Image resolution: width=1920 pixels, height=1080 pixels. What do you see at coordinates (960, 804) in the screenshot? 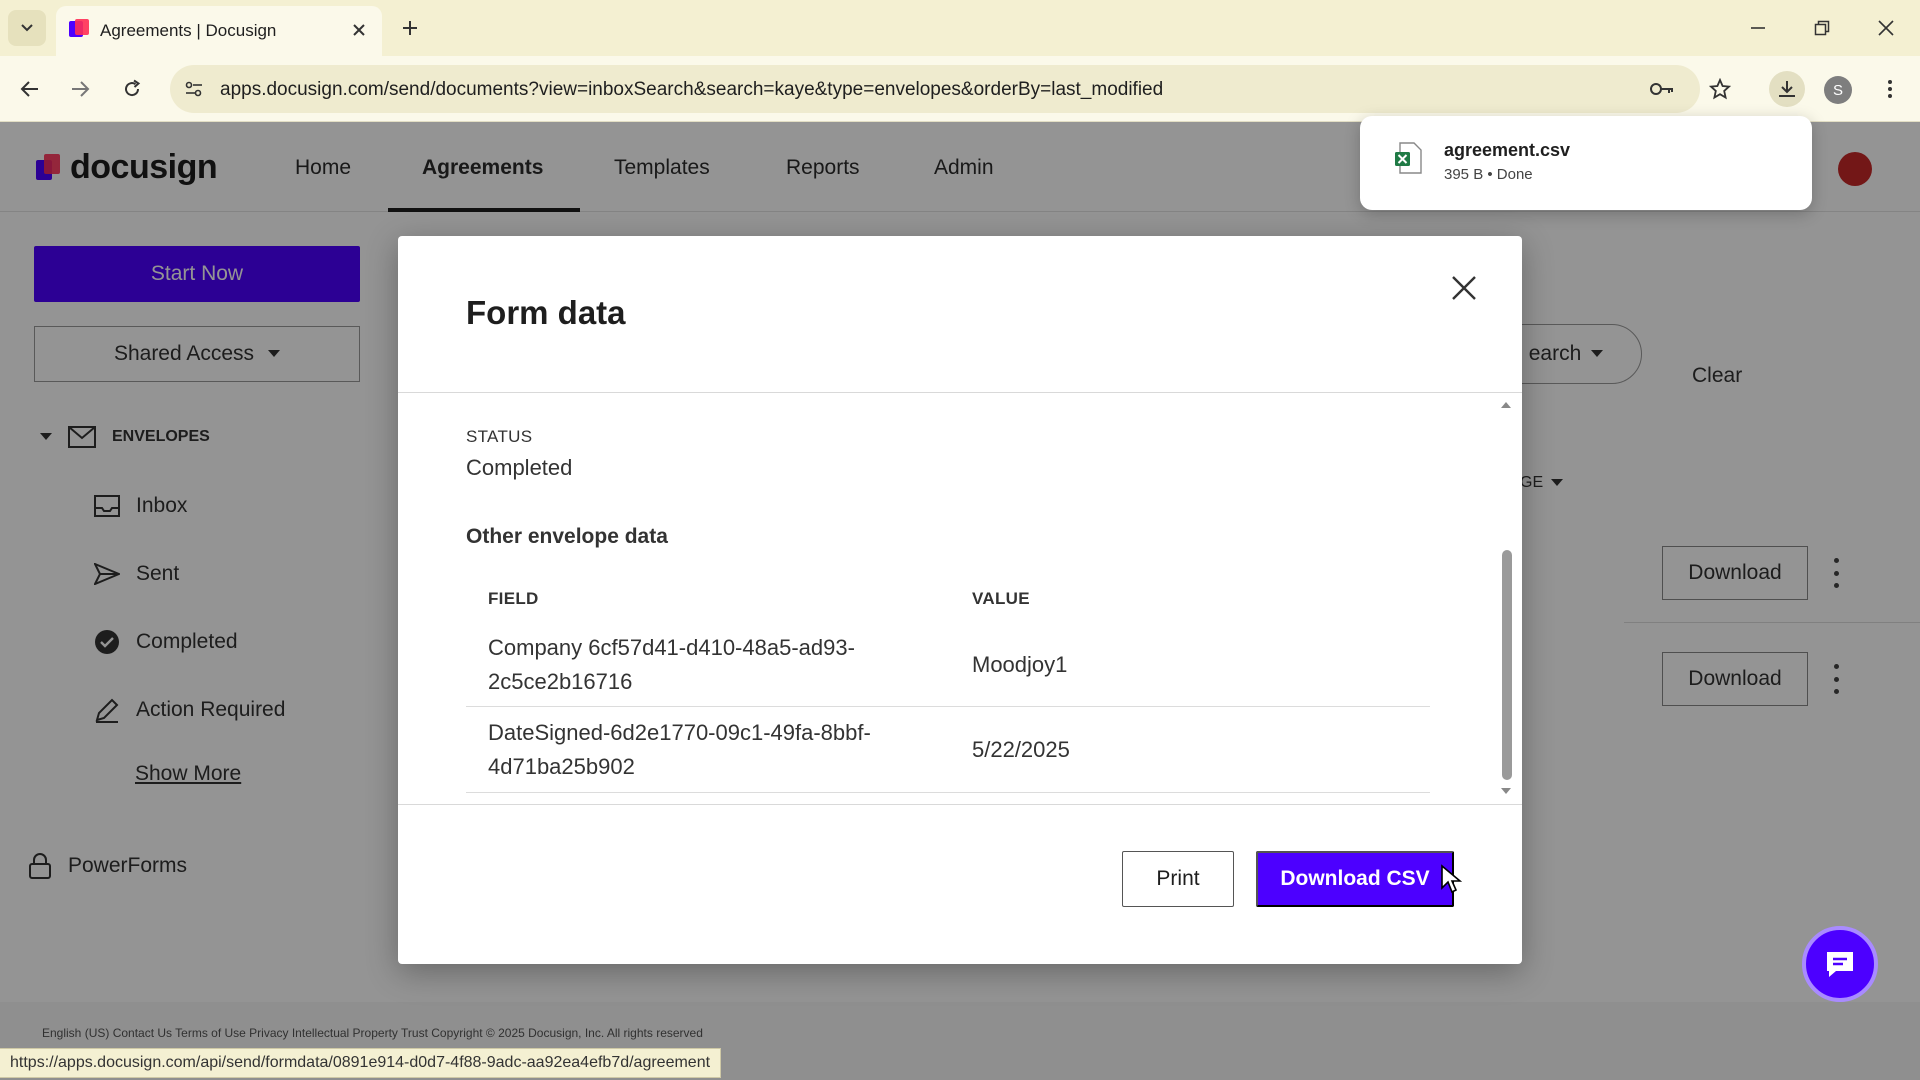
I see `modal-divider` at bounding box center [960, 804].